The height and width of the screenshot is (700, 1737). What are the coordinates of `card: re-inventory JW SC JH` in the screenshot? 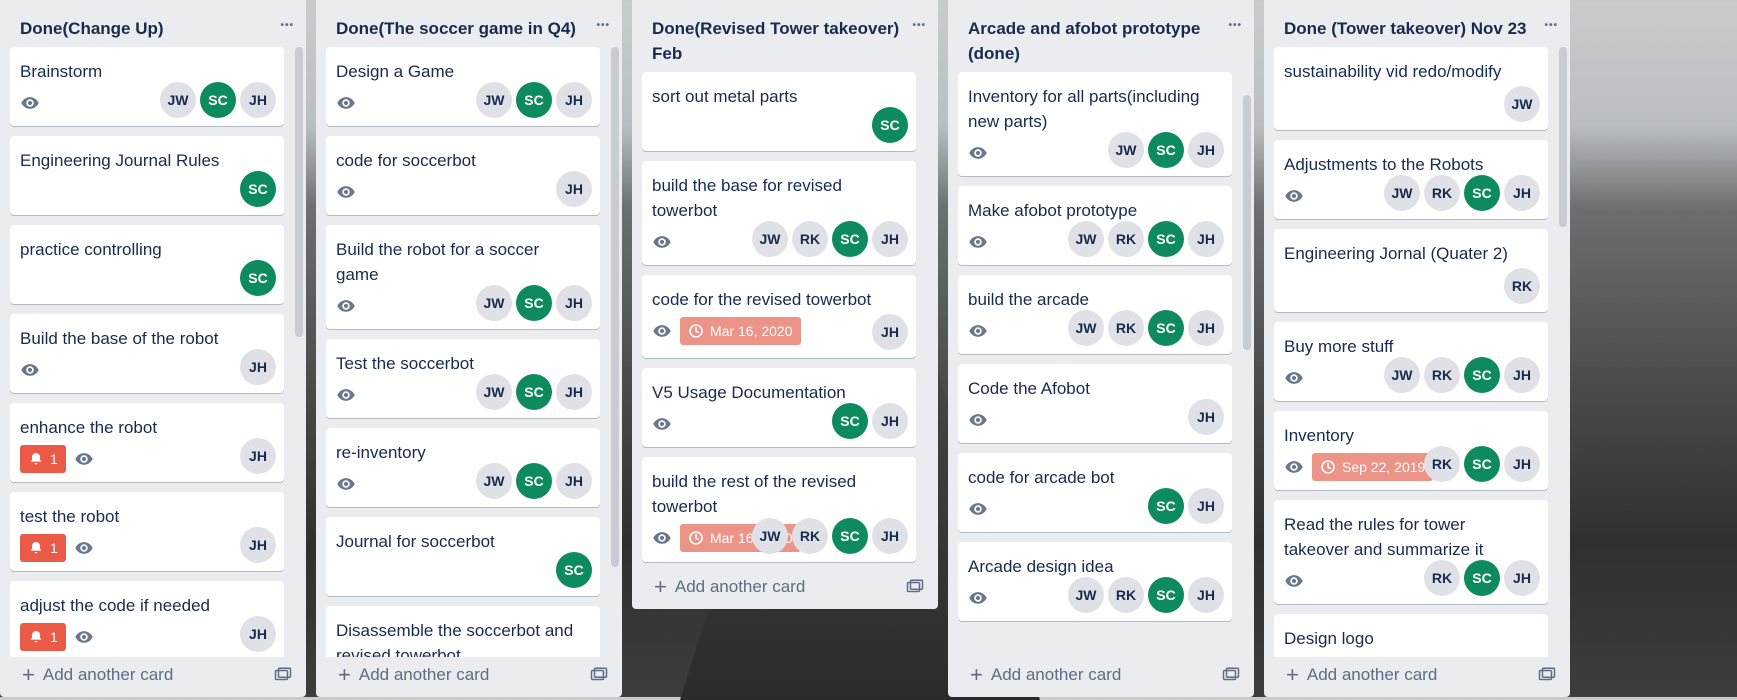 It's located at (463, 467).